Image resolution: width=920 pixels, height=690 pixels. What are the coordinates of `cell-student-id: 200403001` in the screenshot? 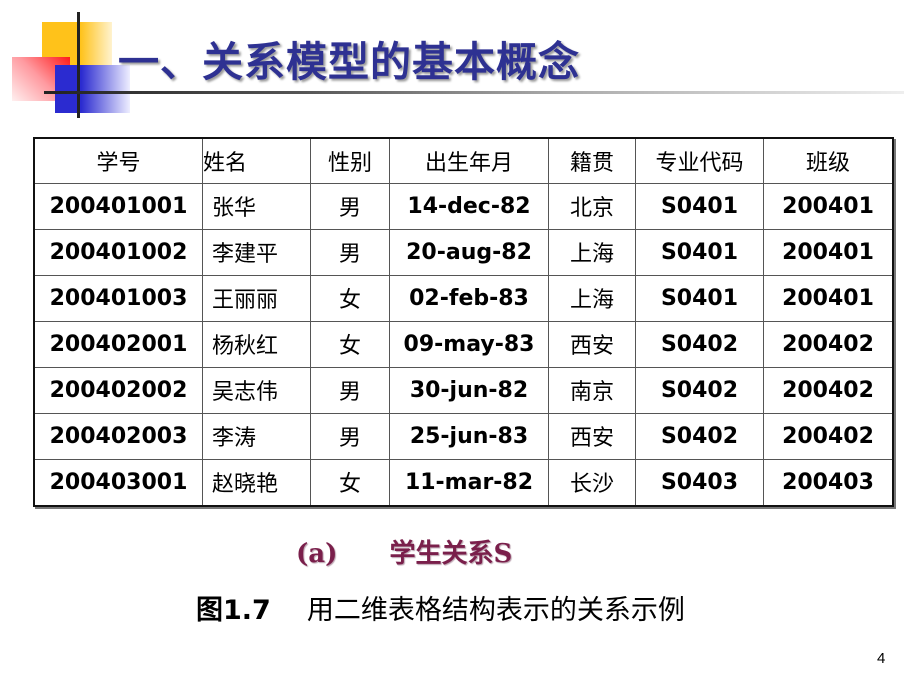 It's located at (118, 483).